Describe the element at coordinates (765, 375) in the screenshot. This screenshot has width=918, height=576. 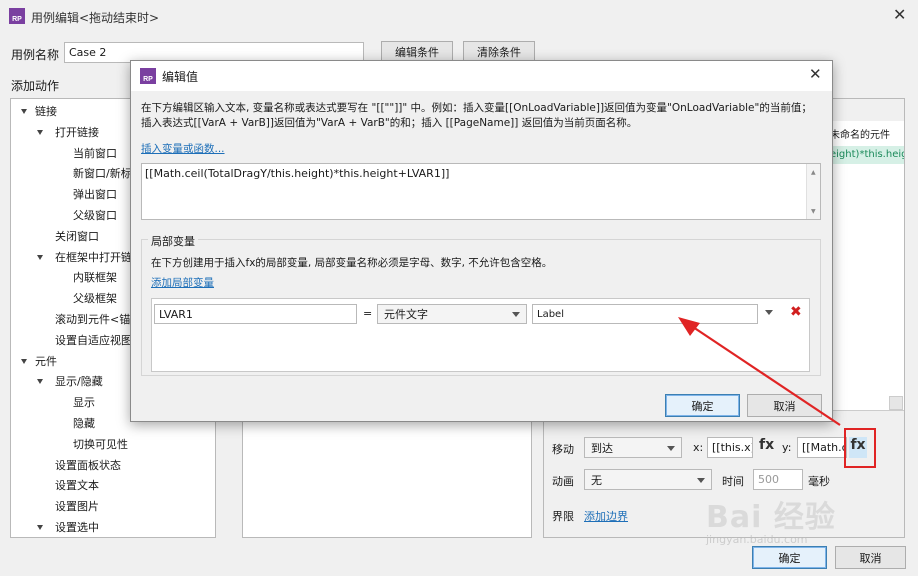
I see `arrow-line` at that location.